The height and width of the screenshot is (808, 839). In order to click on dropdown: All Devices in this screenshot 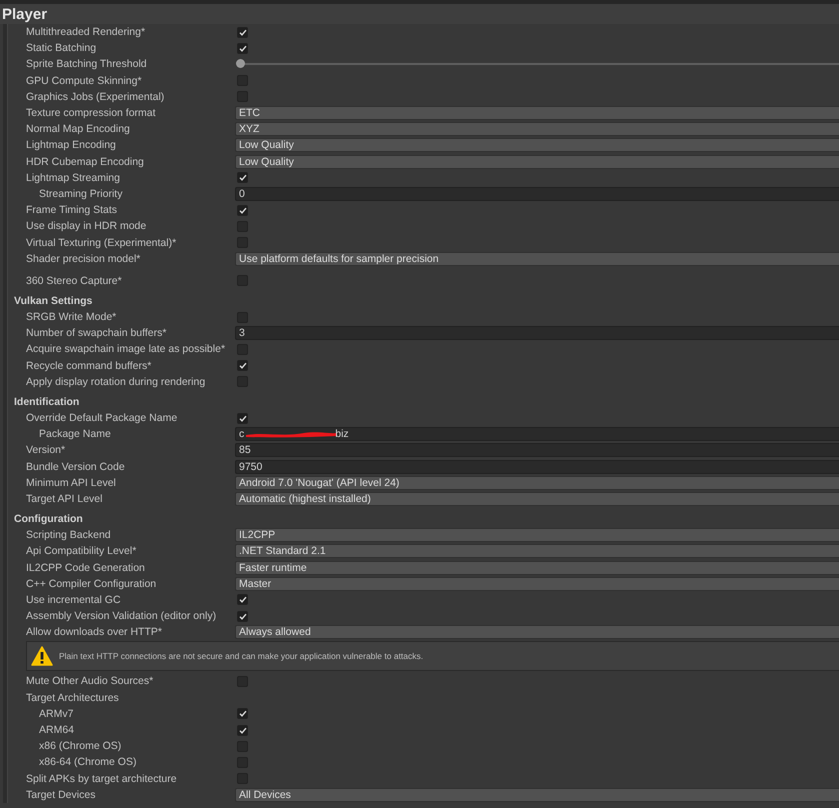, I will do `click(537, 795)`.